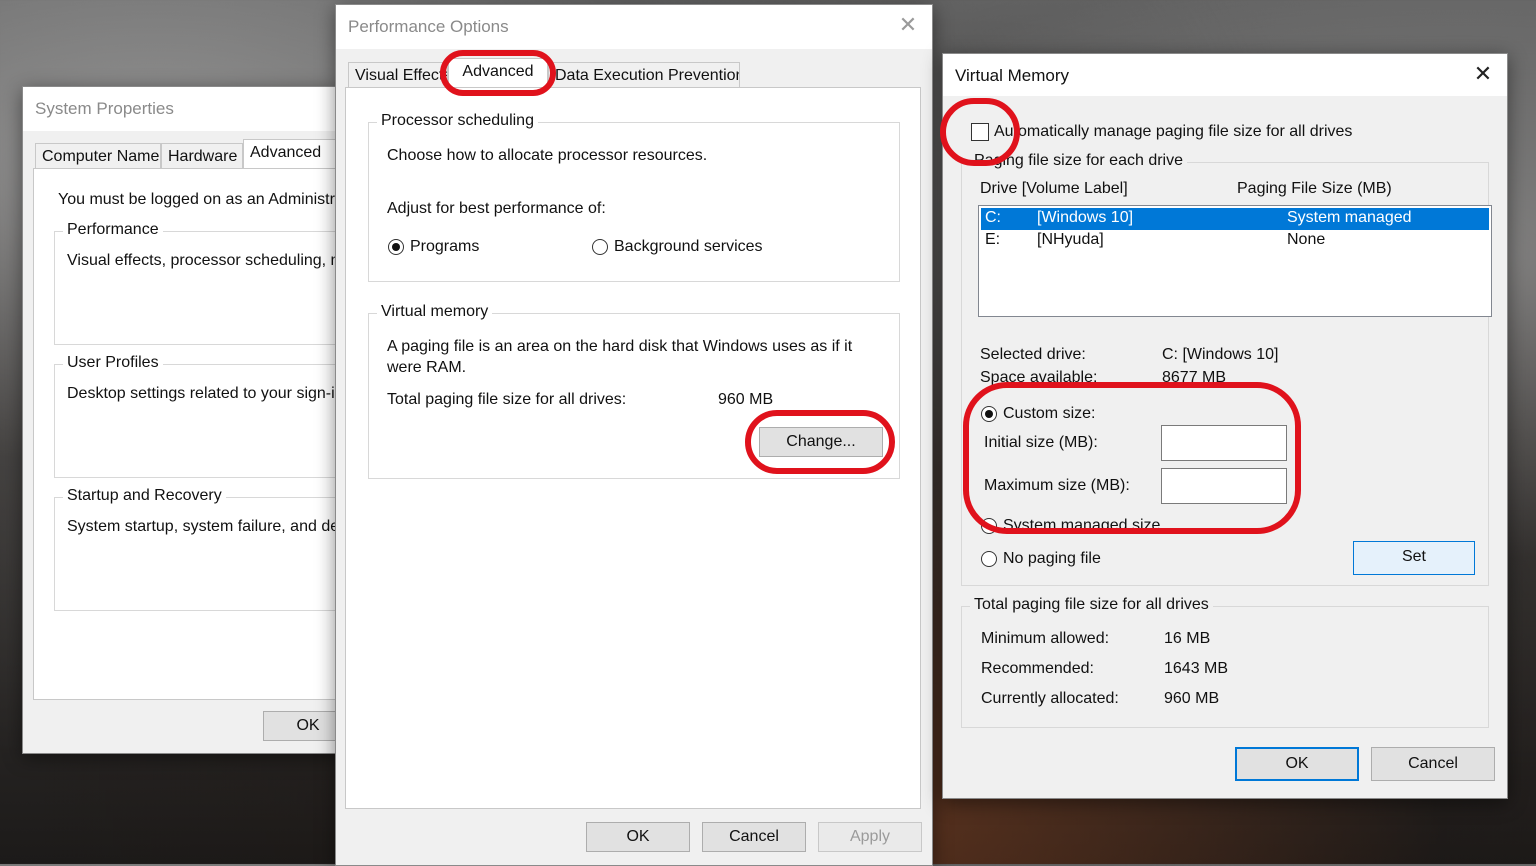 Image resolution: width=1536 pixels, height=866 pixels. Describe the element at coordinates (1045, 638) in the screenshot. I see `minimum-allowed-label: Minimum allowed:` at that location.